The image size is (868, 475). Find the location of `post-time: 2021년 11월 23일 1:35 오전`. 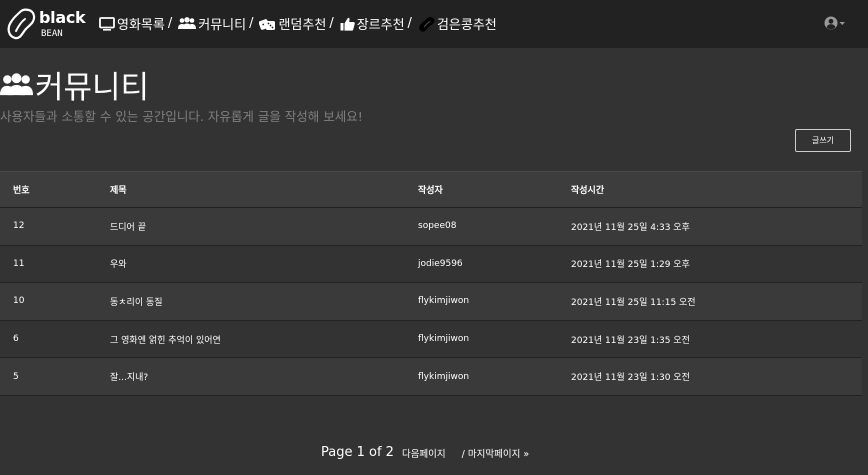

post-time: 2021년 11월 23일 1:35 오전 is located at coordinates (630, 340).